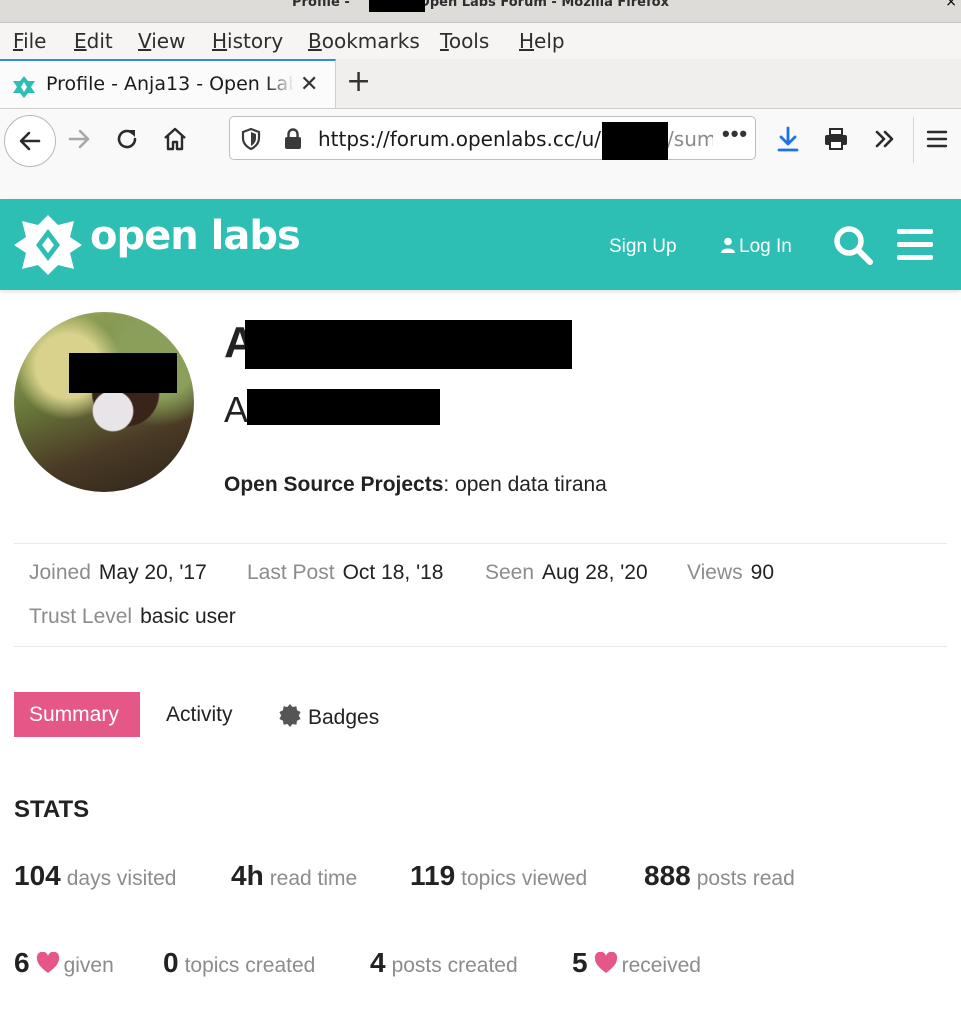 Image resolution: width=961 pixels, height=1024 pixels. What do you see at coordinates (195, 236) in the screenshot?
I see `brand-wordmark: open labs` at bounding box center [195, 236].